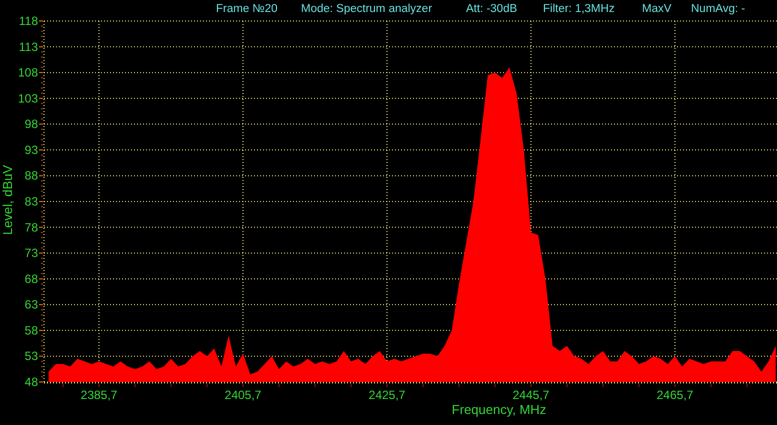  Describe the element at coordinates (718, 9) in the screenshot. I see `status-text: NumAvg: -` at that location.